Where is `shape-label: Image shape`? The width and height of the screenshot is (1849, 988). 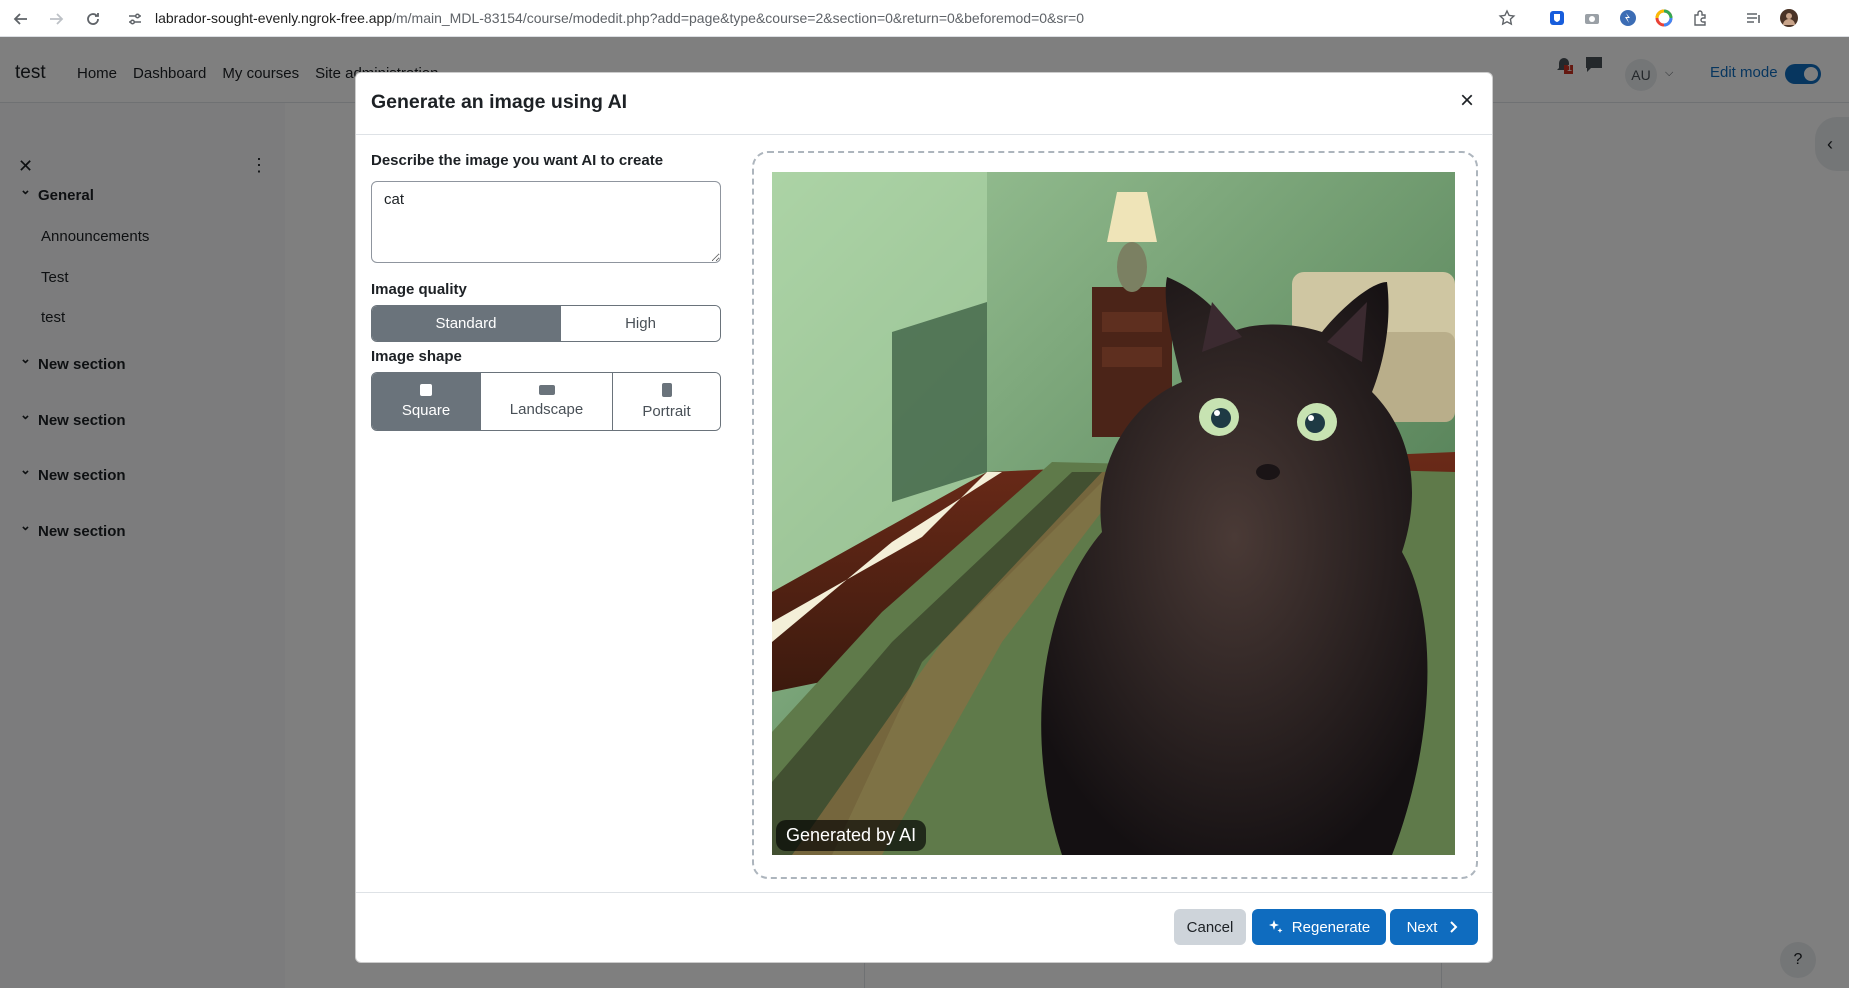
shape-label: Image shape is located at coordinates (416, 356).